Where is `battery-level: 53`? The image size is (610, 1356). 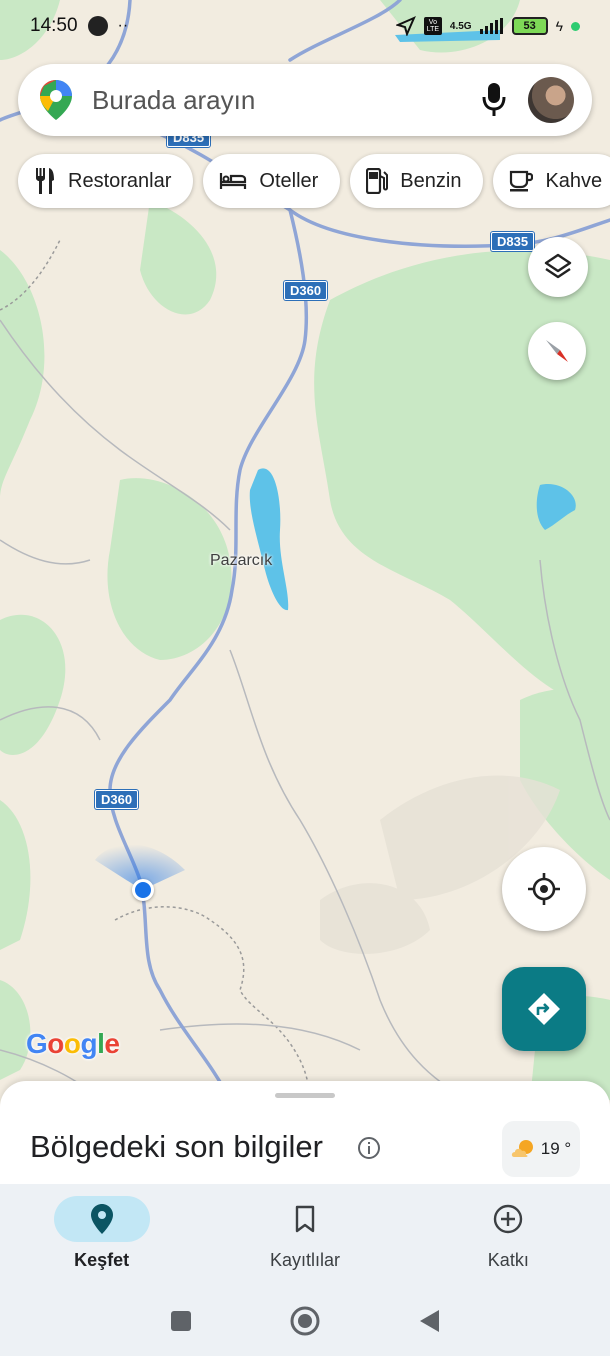 battery-level: 53 is located at coordinates (529, 26).